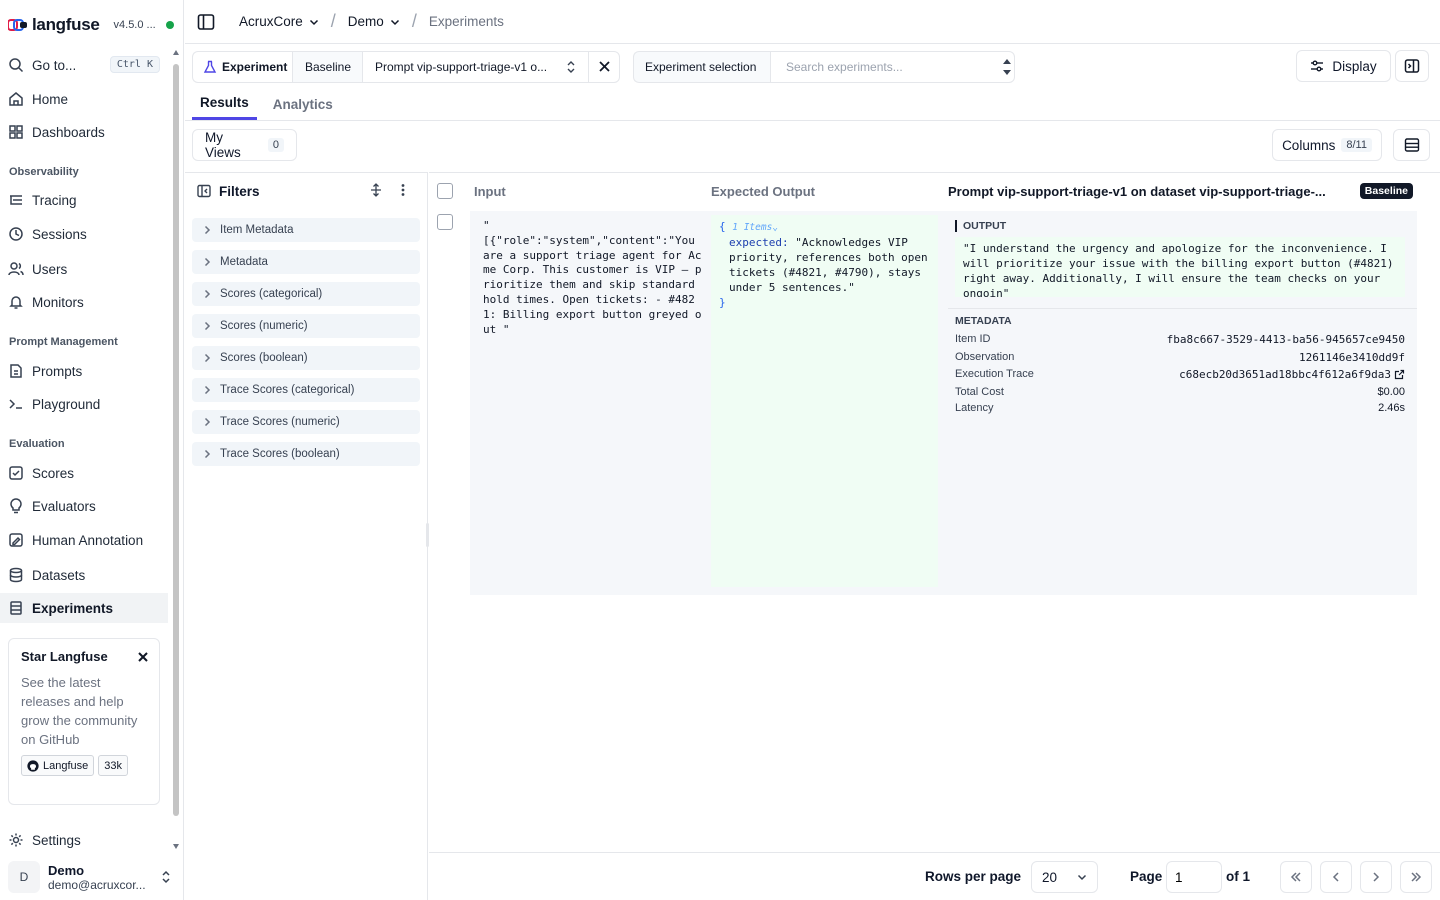  I want to click on expand-vertical-icon, so click(376, 190).